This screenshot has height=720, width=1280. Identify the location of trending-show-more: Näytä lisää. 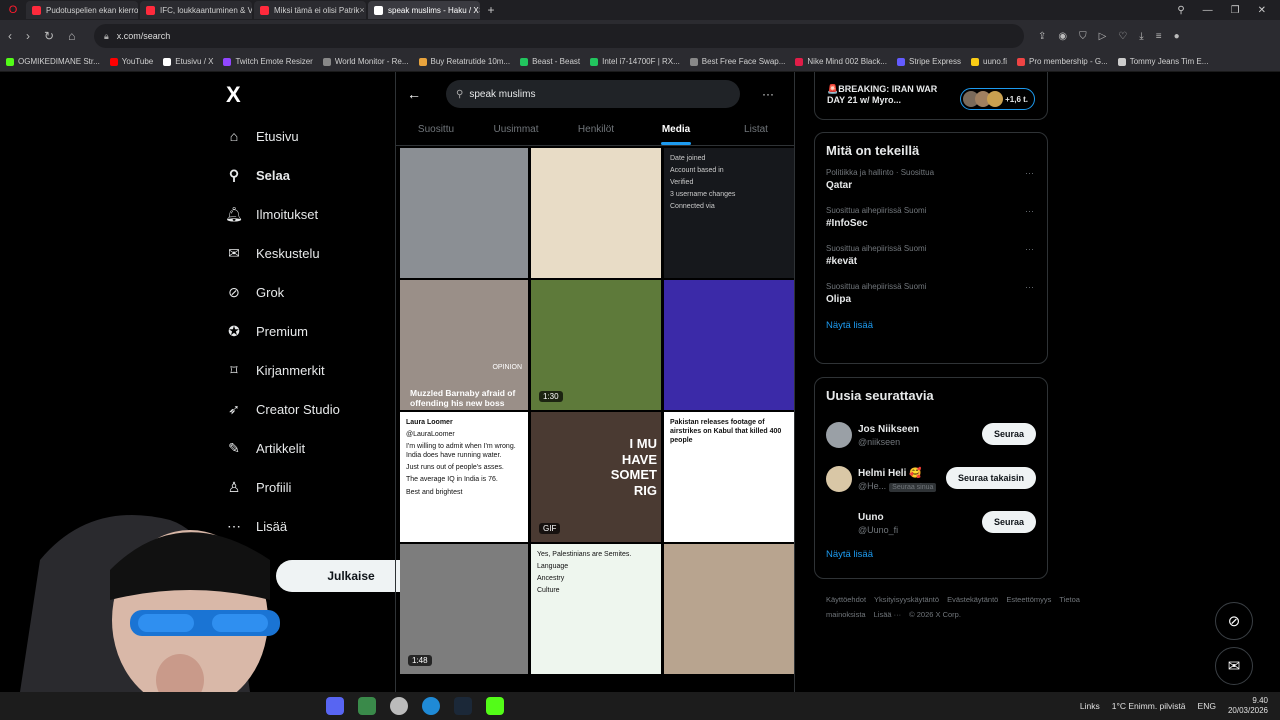
(931, 325).